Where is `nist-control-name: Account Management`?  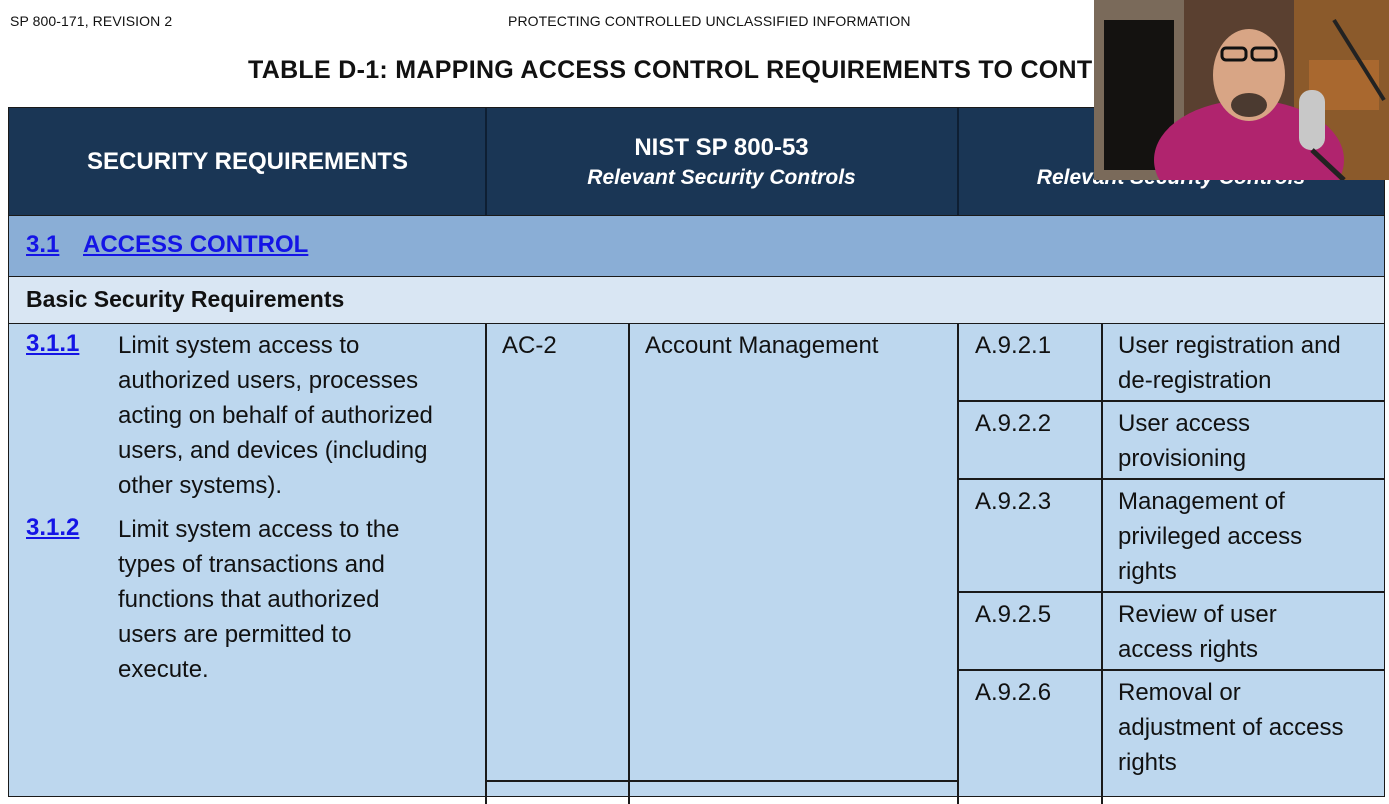
nist-control-name: Account Management is located at coordinates (762, 345).